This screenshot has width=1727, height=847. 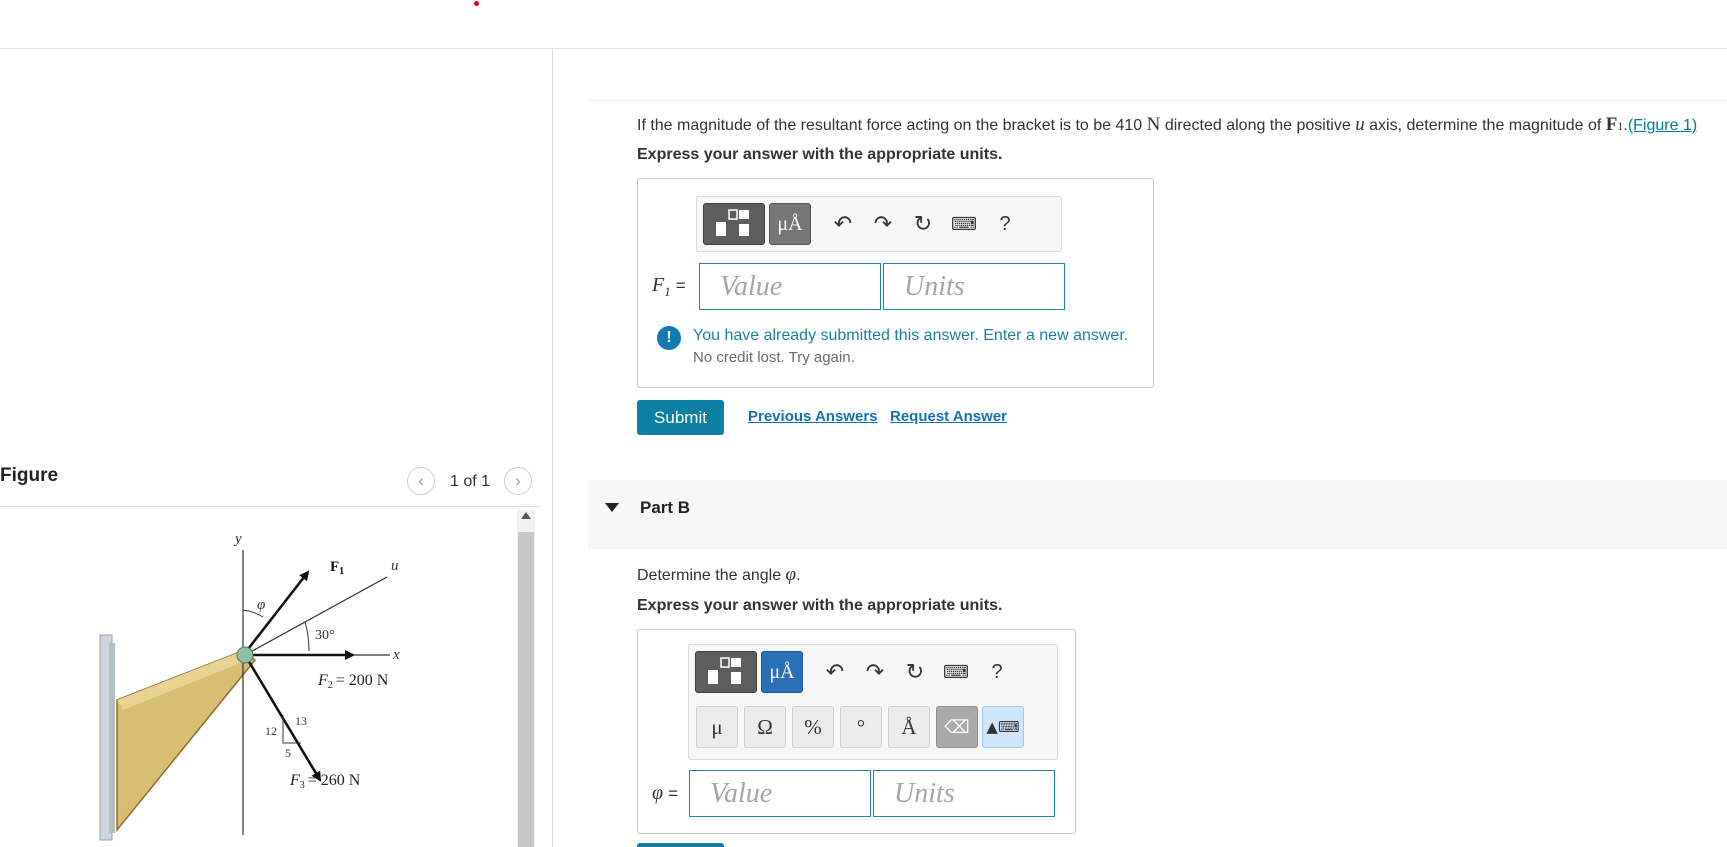 What do you see at coordinates (395, 566) in the screenshot?
I see `label-u: u` at bounding box center [395, 566].